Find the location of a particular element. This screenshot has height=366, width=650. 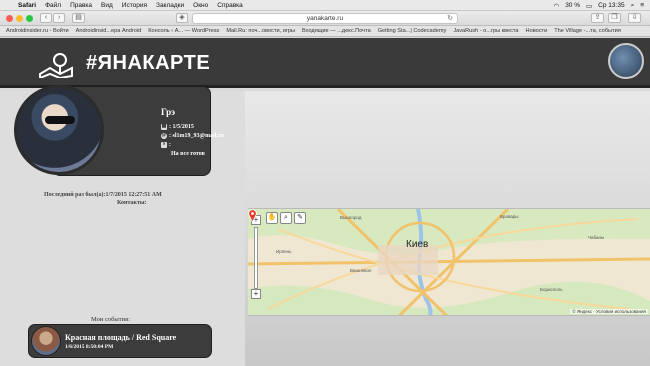

battery-percent: 30 % is located at coordinates (572, 5).